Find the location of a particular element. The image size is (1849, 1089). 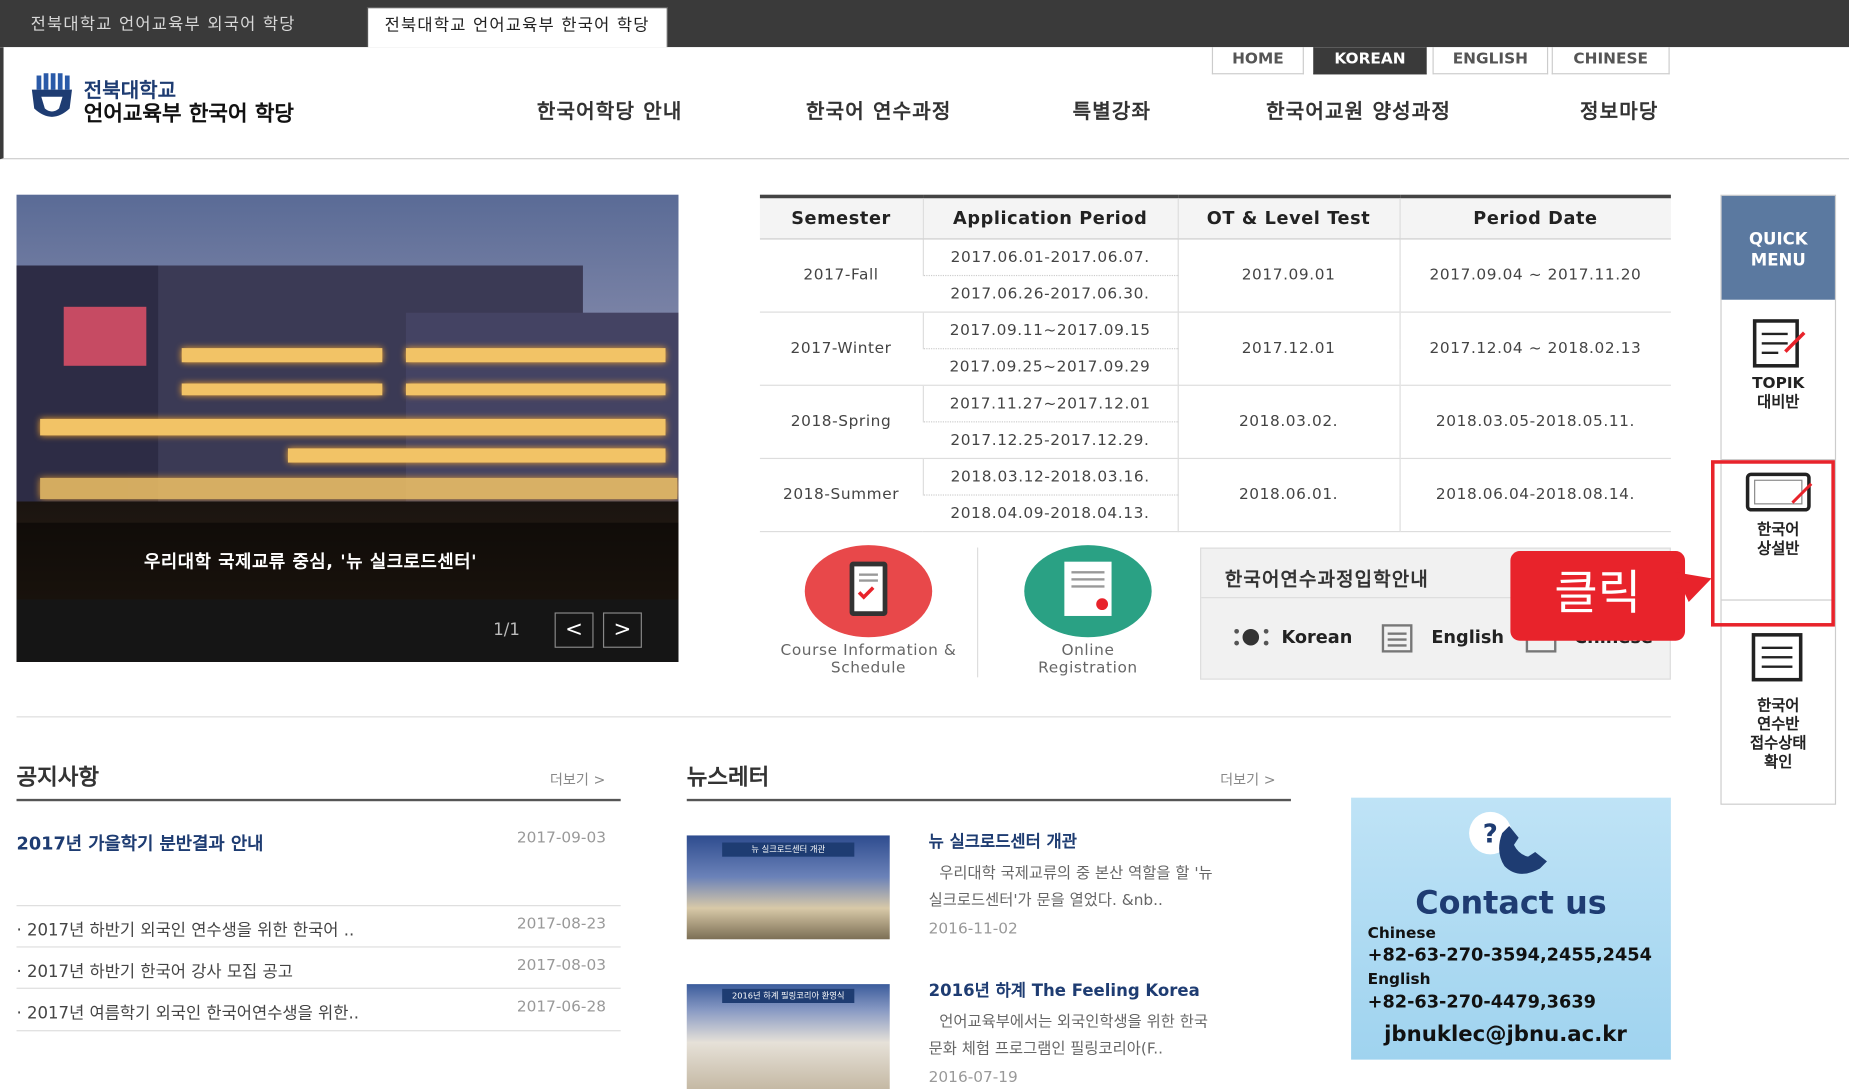

contact-title: Contact us is located at coordinates (1511, 903).